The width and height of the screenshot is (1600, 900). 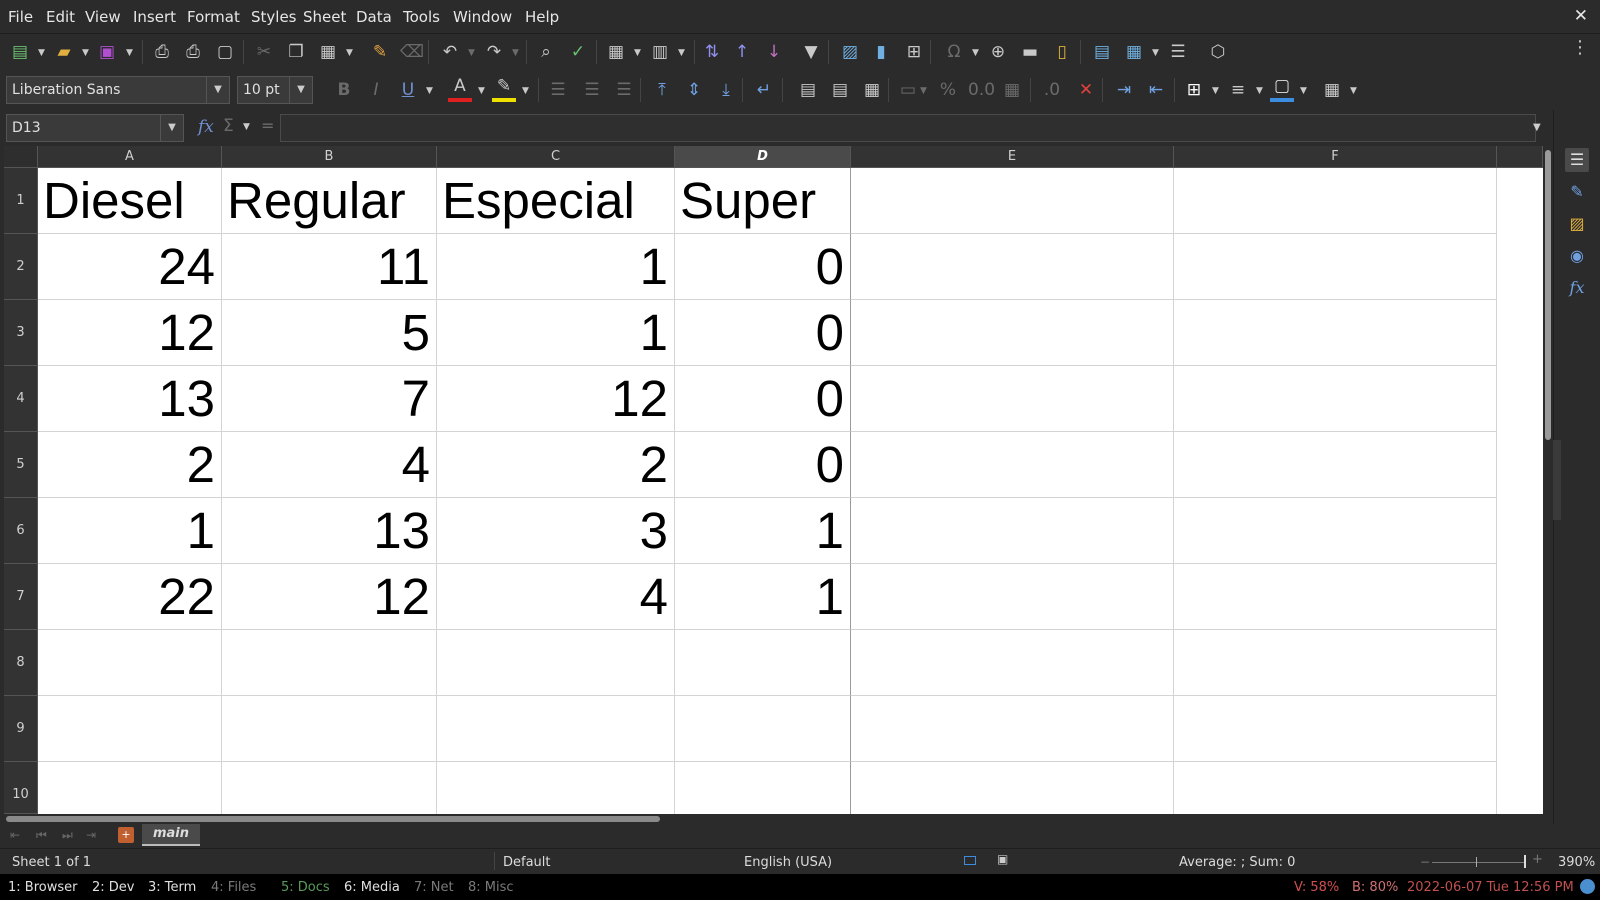 I want to click on date-format-icon: ▦, so click(x=1012, y=90).